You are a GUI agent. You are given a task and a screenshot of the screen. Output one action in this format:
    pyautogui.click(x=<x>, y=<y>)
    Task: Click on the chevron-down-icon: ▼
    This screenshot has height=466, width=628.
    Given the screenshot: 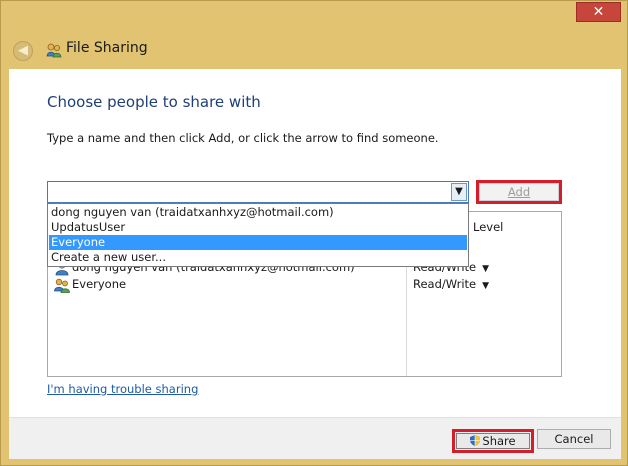 What is the action you would take?
    pyautogui.click(x=459, y=191)
    